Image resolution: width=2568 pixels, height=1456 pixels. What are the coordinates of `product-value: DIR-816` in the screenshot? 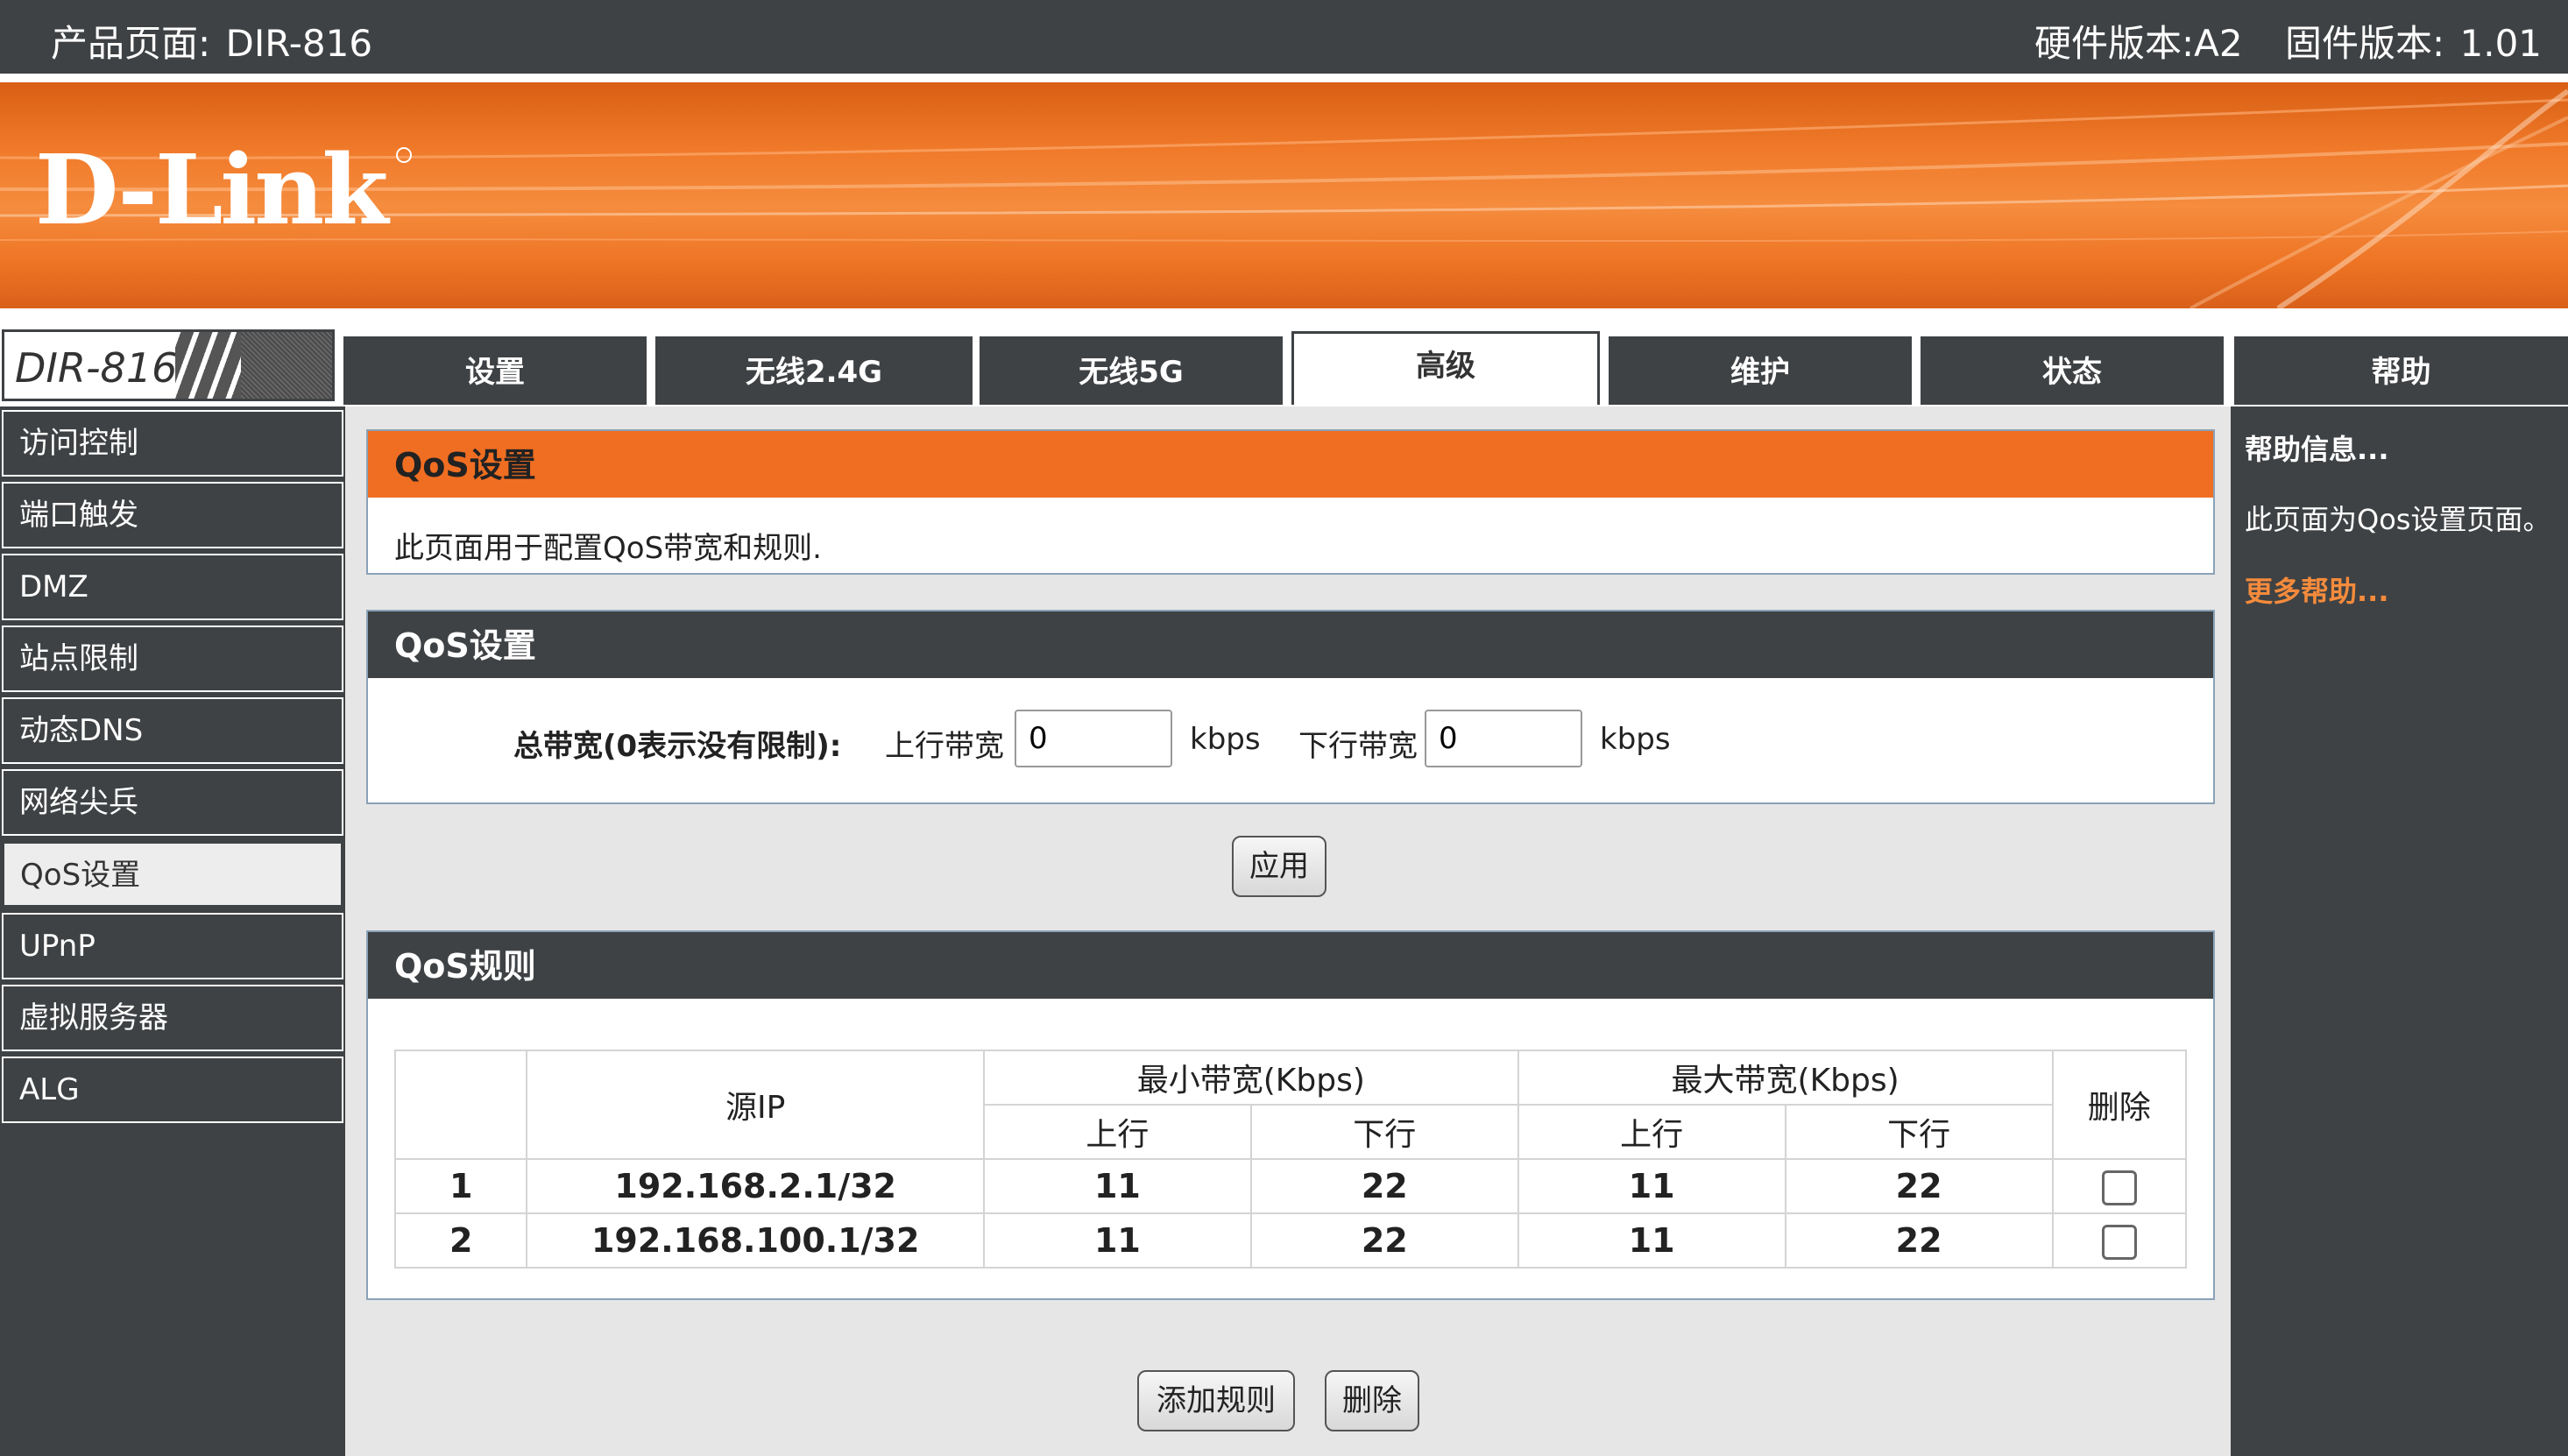 It's located at (299, 43).